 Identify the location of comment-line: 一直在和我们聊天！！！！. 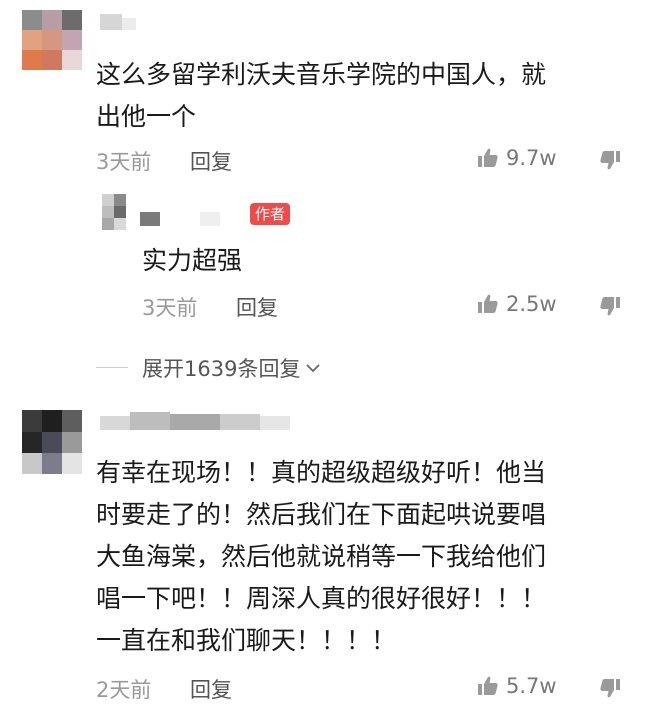
(246, 640).